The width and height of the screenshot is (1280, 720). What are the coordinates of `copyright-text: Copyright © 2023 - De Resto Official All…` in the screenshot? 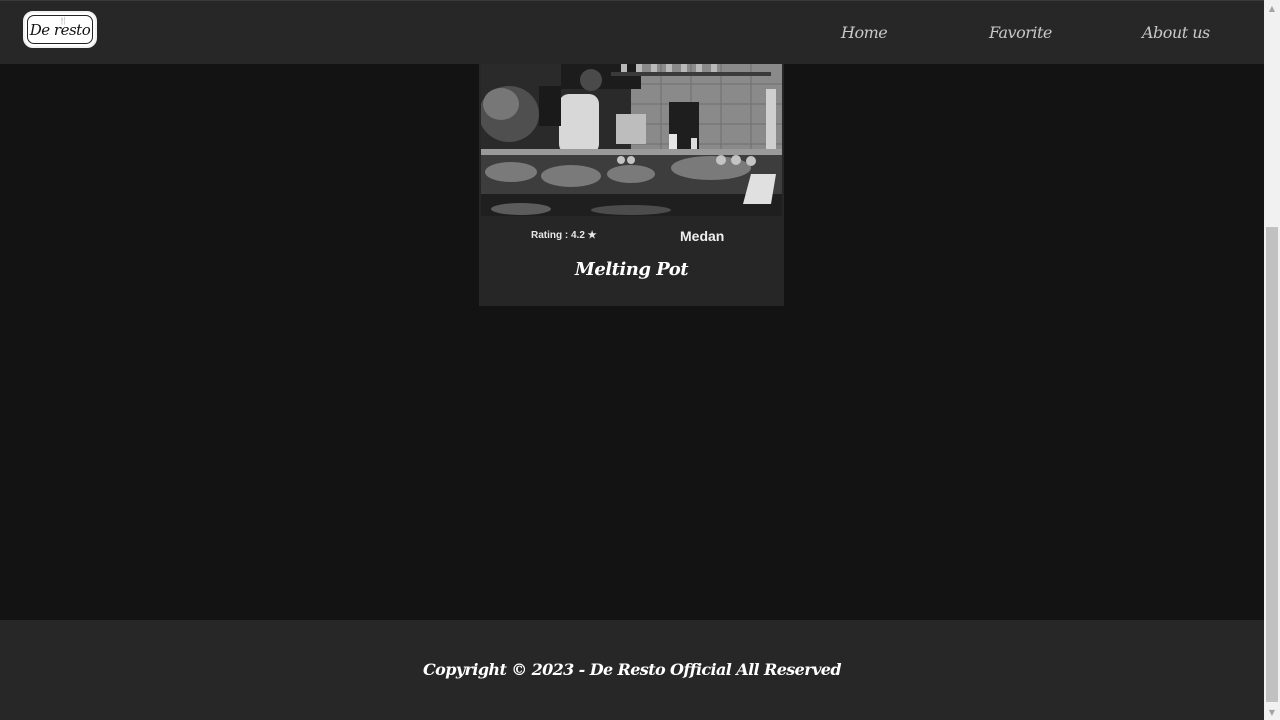 It's located at (632, 669).